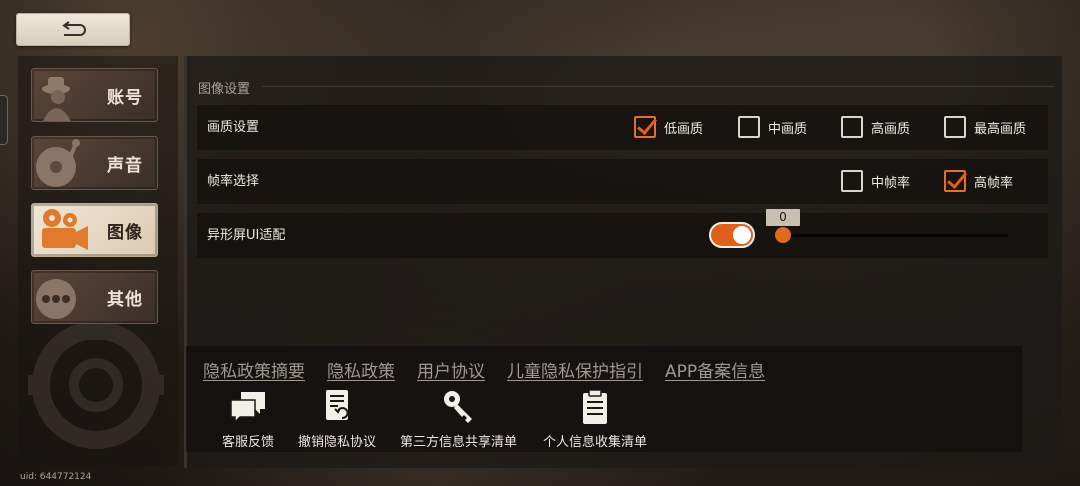  Describe the element at coordinates (732, 235) in the screenshot. I see `notch-toggle` at that location.